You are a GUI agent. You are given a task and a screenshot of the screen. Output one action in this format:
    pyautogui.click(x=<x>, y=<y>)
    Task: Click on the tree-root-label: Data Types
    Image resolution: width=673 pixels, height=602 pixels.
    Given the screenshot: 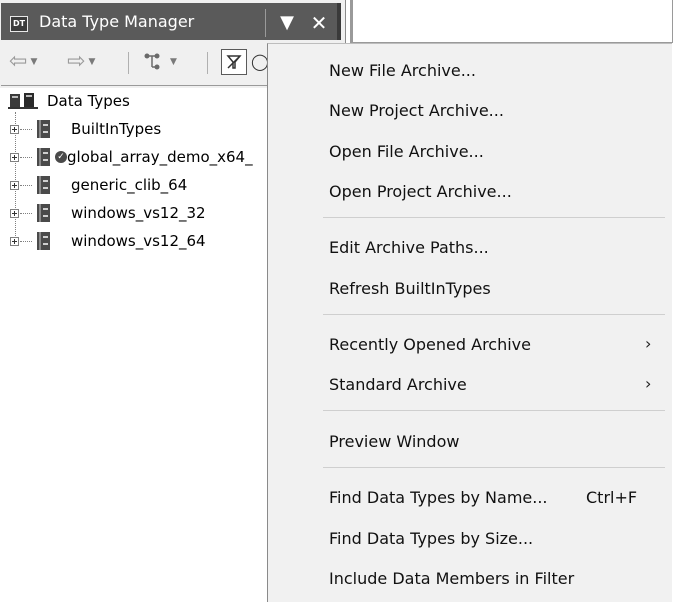 What is the action you would take?
    pyautogui.click(x=88, y=101)
    